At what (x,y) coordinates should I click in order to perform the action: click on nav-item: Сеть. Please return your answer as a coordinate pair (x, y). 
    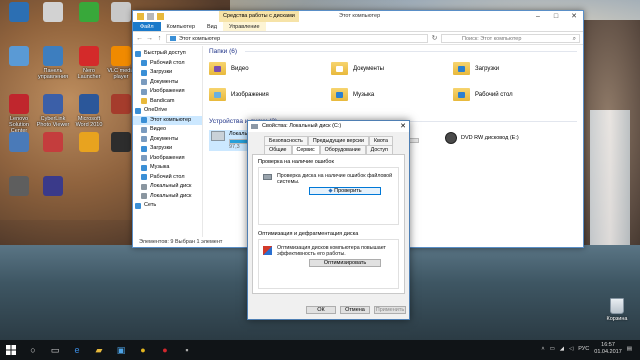
    Looking at the image, I should click on (167, 206).